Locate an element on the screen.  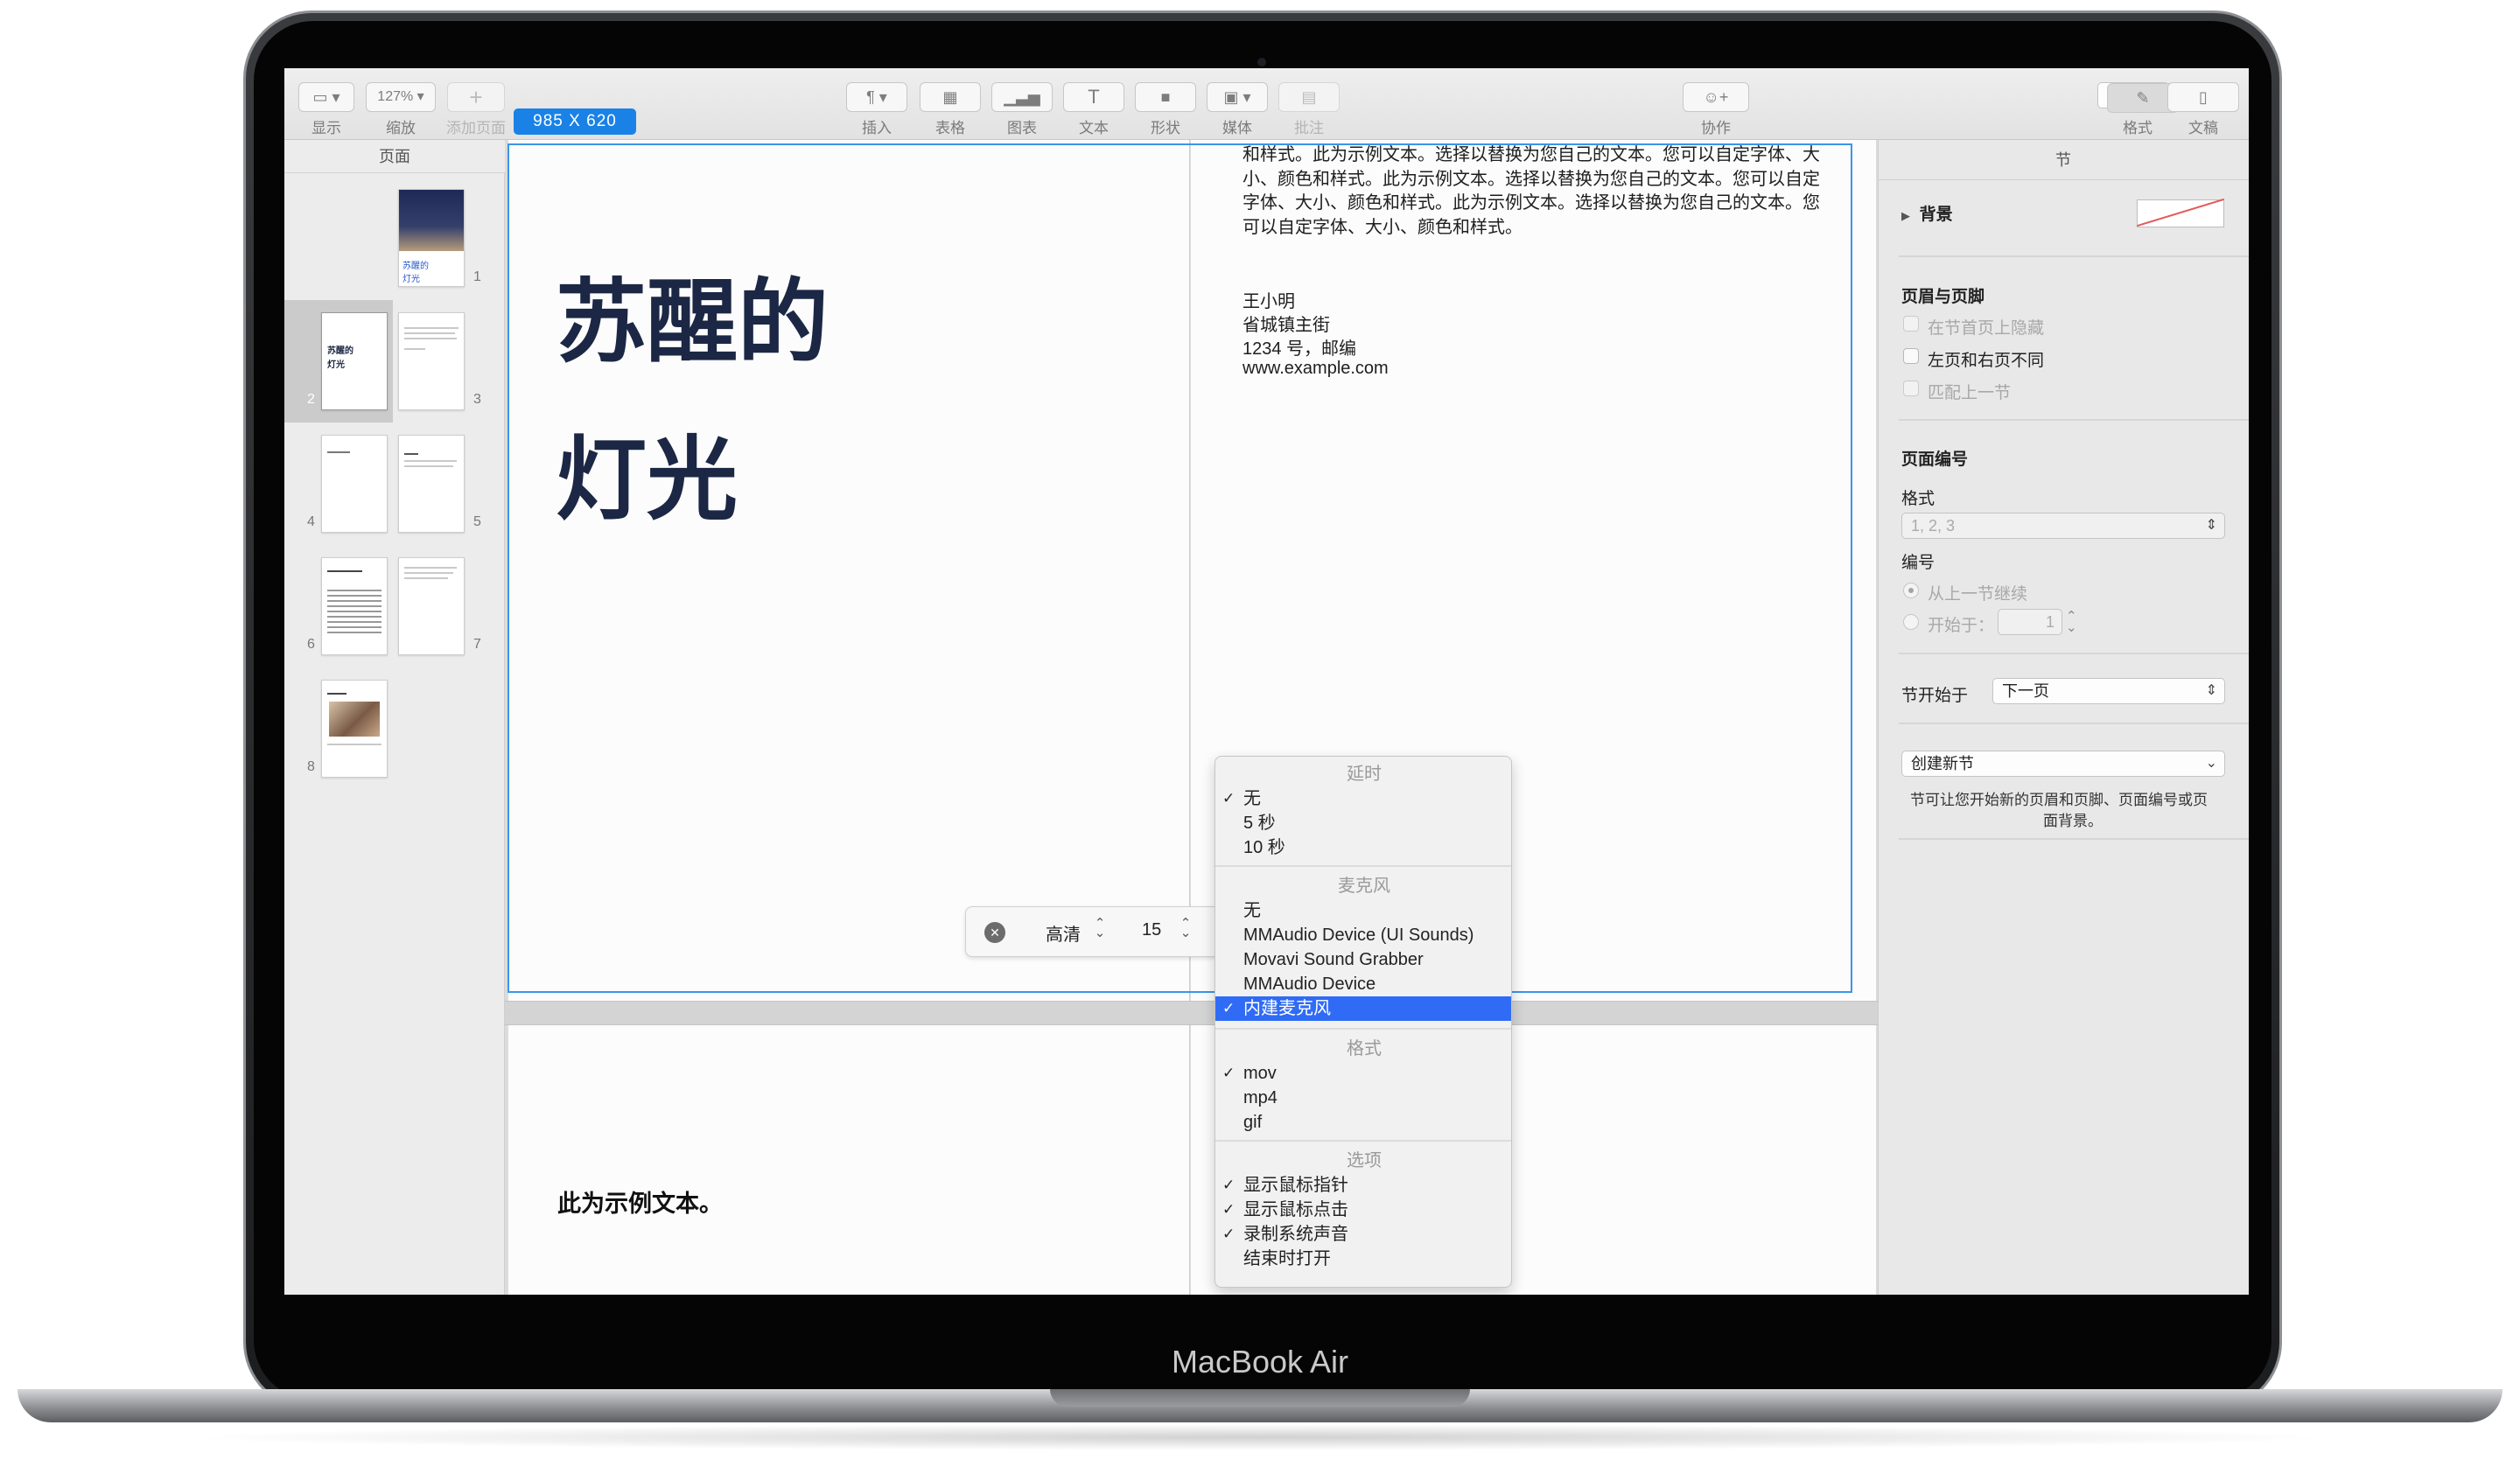
size-separator: X is located at coordinates (575, 121).